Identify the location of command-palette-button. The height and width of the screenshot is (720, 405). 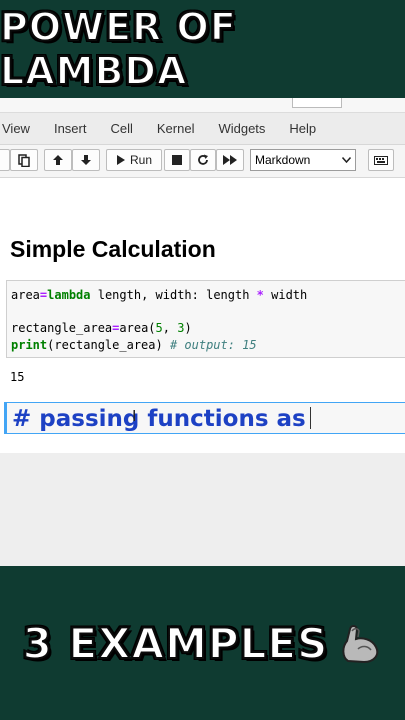
(381, 160).